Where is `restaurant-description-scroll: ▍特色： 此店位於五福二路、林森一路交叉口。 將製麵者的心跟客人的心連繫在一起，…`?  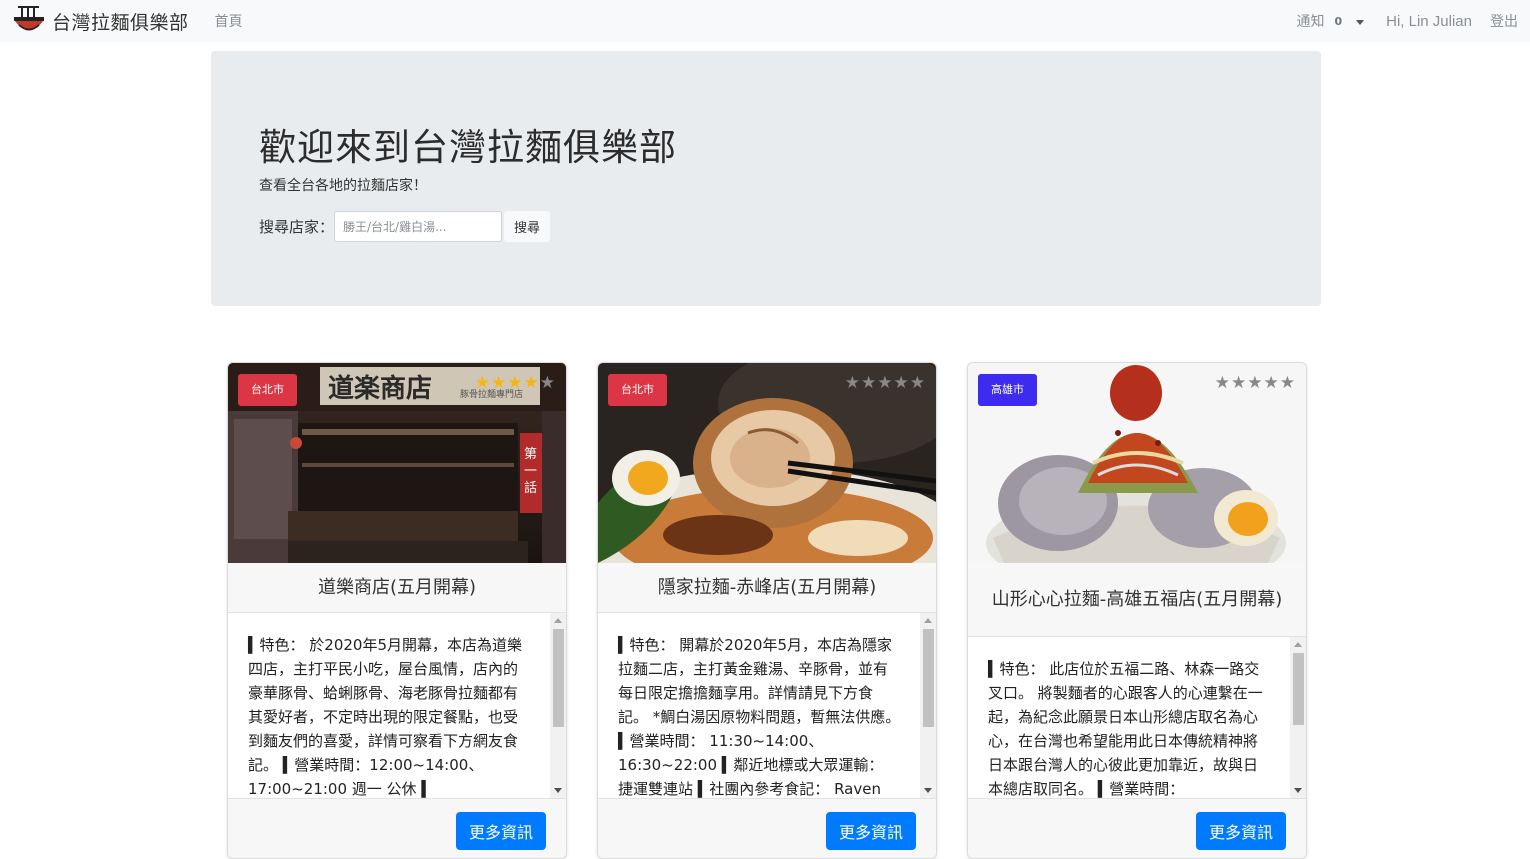
restaurant-description-scroll: ▍特色： 此店位於五福二路、林森一路交叉口。 將製麵者的心跟客人的心連繫在一起，… is located at coordinates (1137, 717).